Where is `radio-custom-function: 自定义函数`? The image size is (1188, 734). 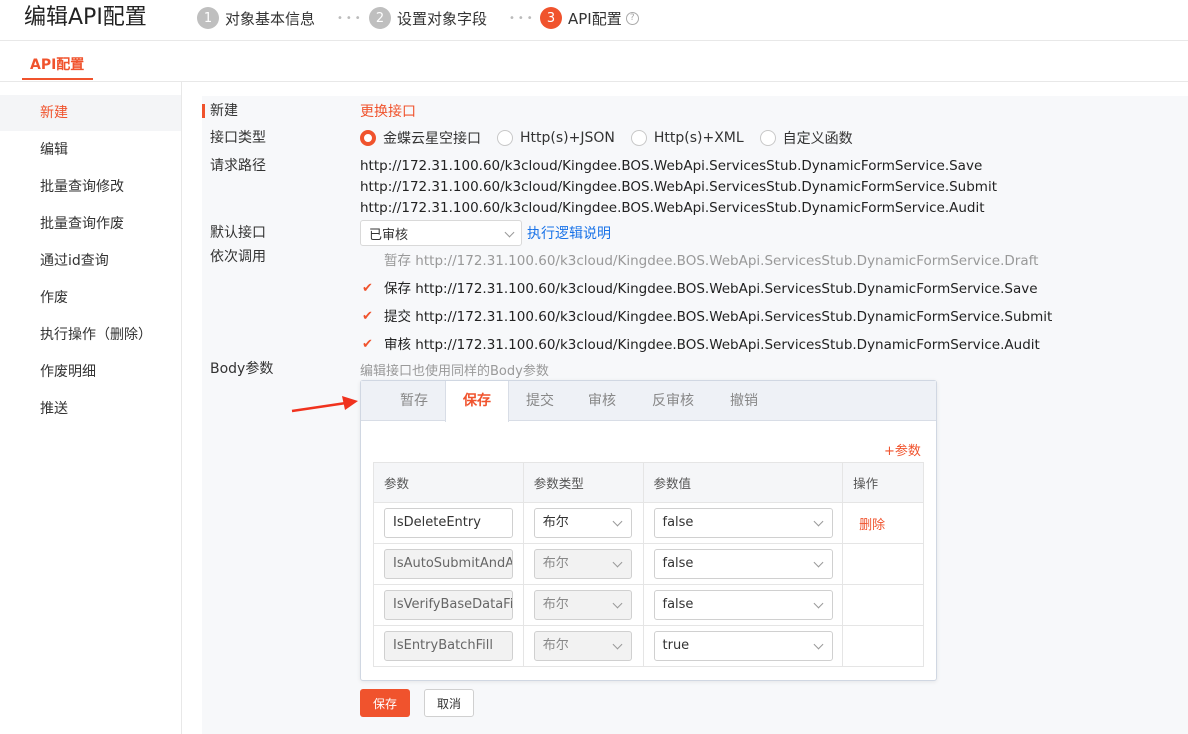 radio-custom-function: 自定义函数 is located at coordinates (806, 138).